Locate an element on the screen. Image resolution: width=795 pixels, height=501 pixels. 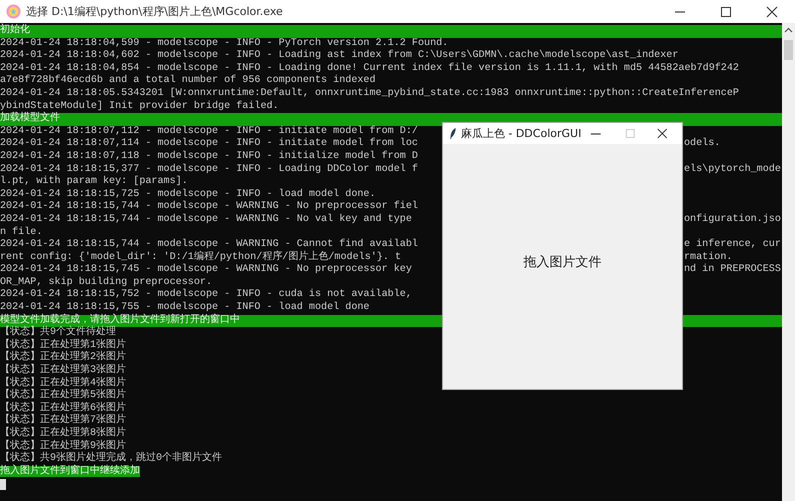
console-line: 2024-01-24 18:18:04,854 - modelscope - INFO - Loading done! Current index file version is 1.11.1, with md5 44582aeb7d9f242 is located at coordinates (369, 68).